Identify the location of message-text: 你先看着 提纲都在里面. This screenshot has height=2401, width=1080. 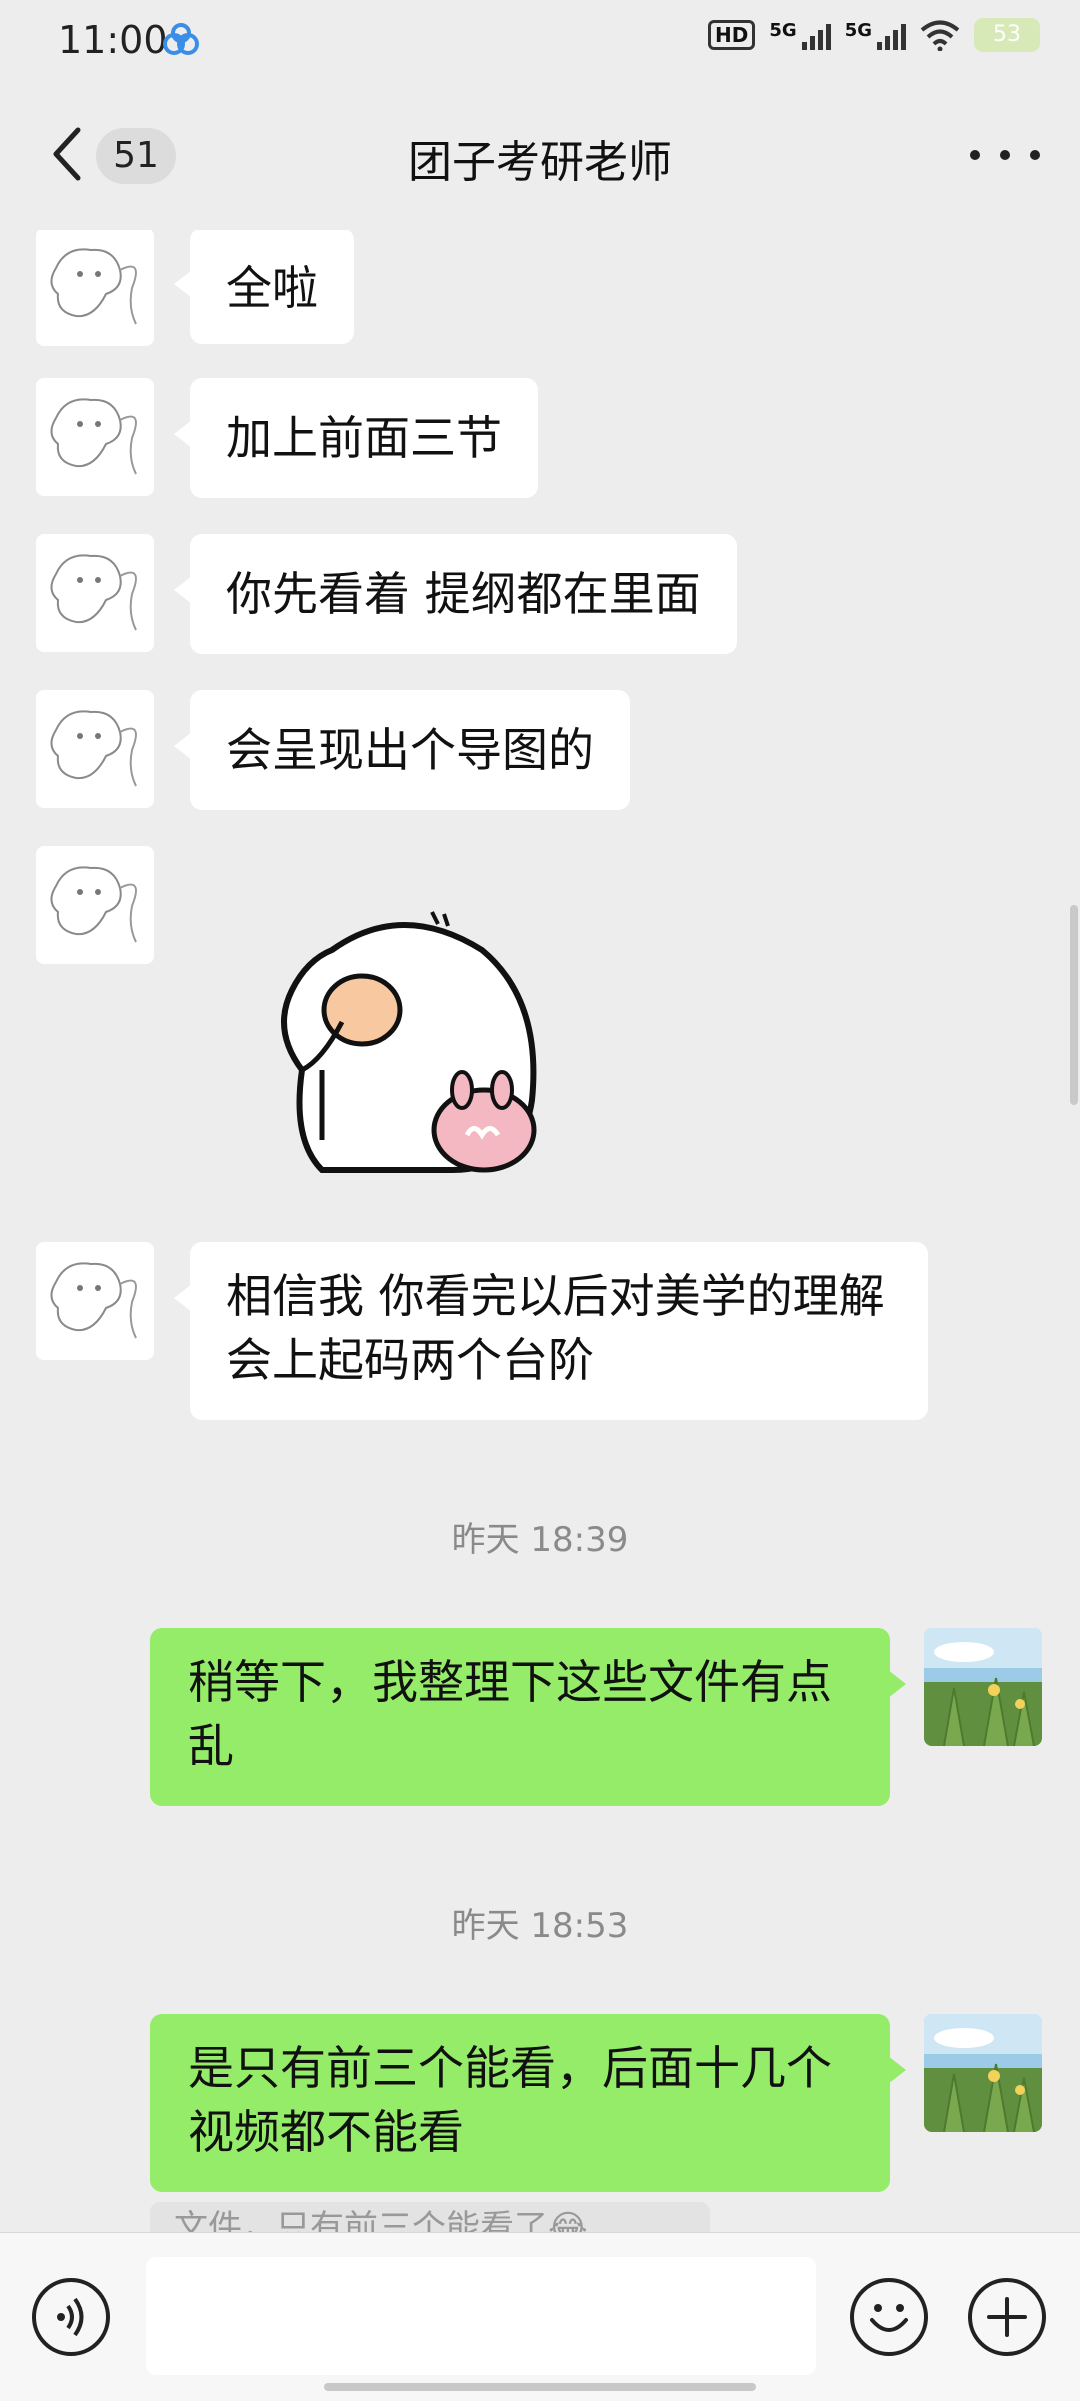
(463, 594).